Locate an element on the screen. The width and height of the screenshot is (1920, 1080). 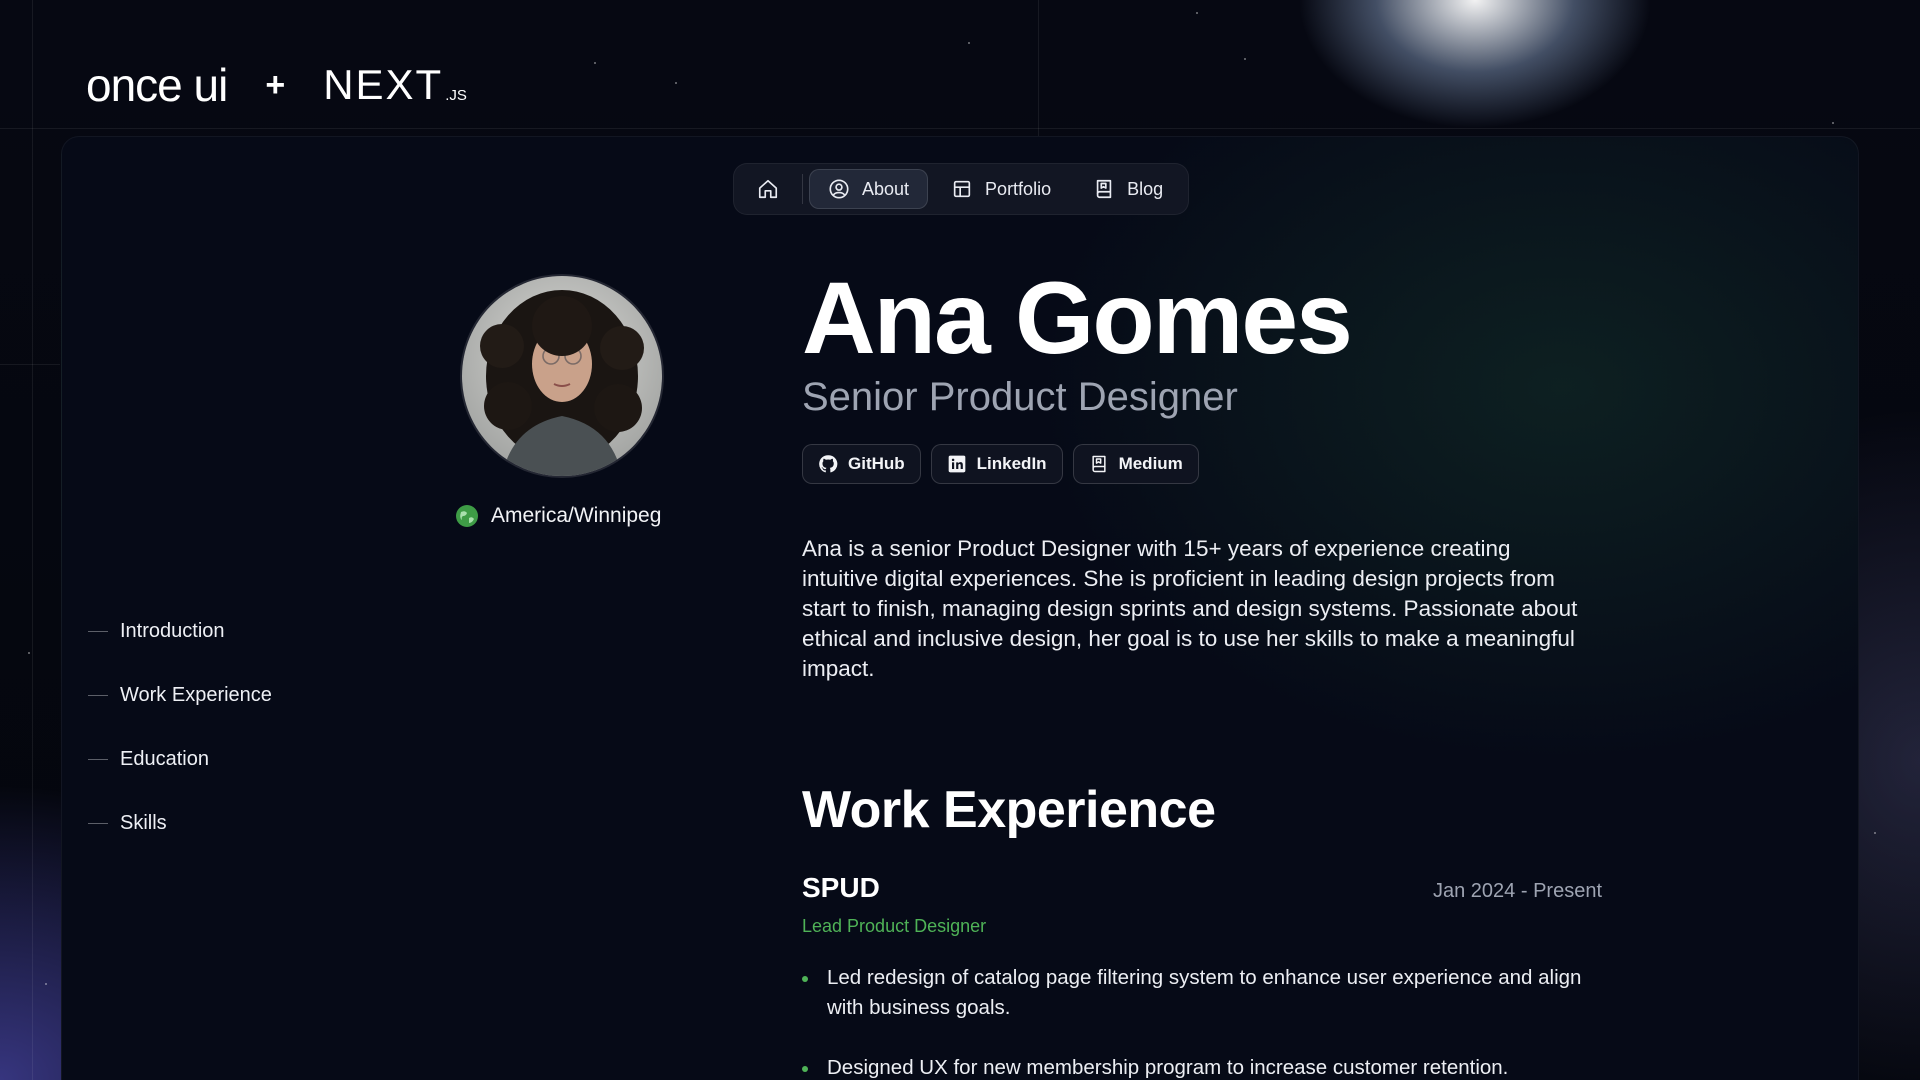
job-company: SPUD is located at coordinates (841, 887).